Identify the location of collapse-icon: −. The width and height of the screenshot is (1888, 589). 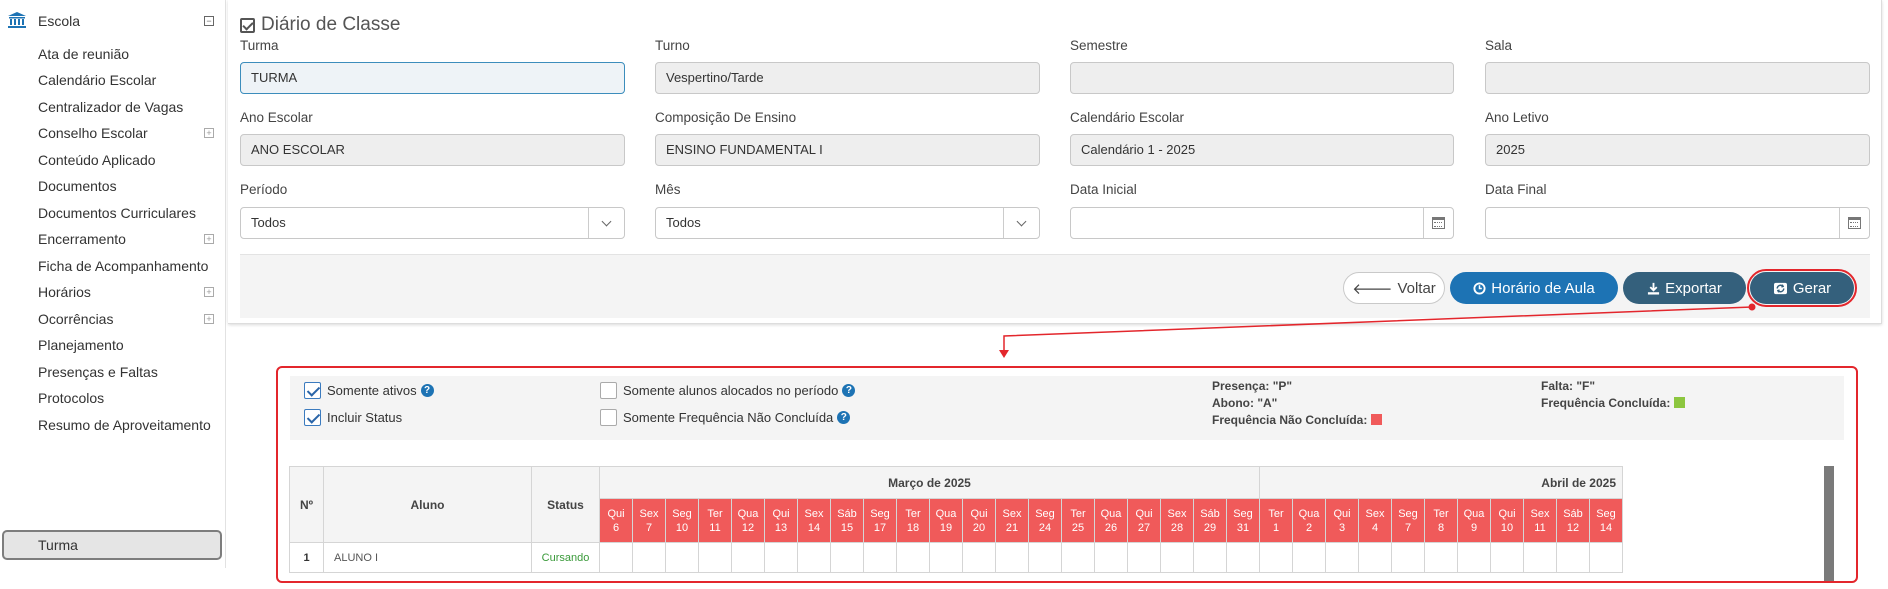
(209, 21).